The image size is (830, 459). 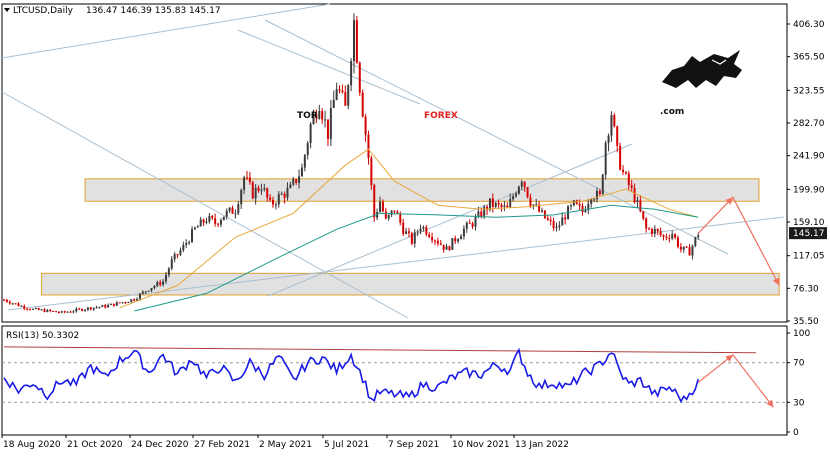 I want to click on y-tick-label: 199.90, so click(x=809, y=190).